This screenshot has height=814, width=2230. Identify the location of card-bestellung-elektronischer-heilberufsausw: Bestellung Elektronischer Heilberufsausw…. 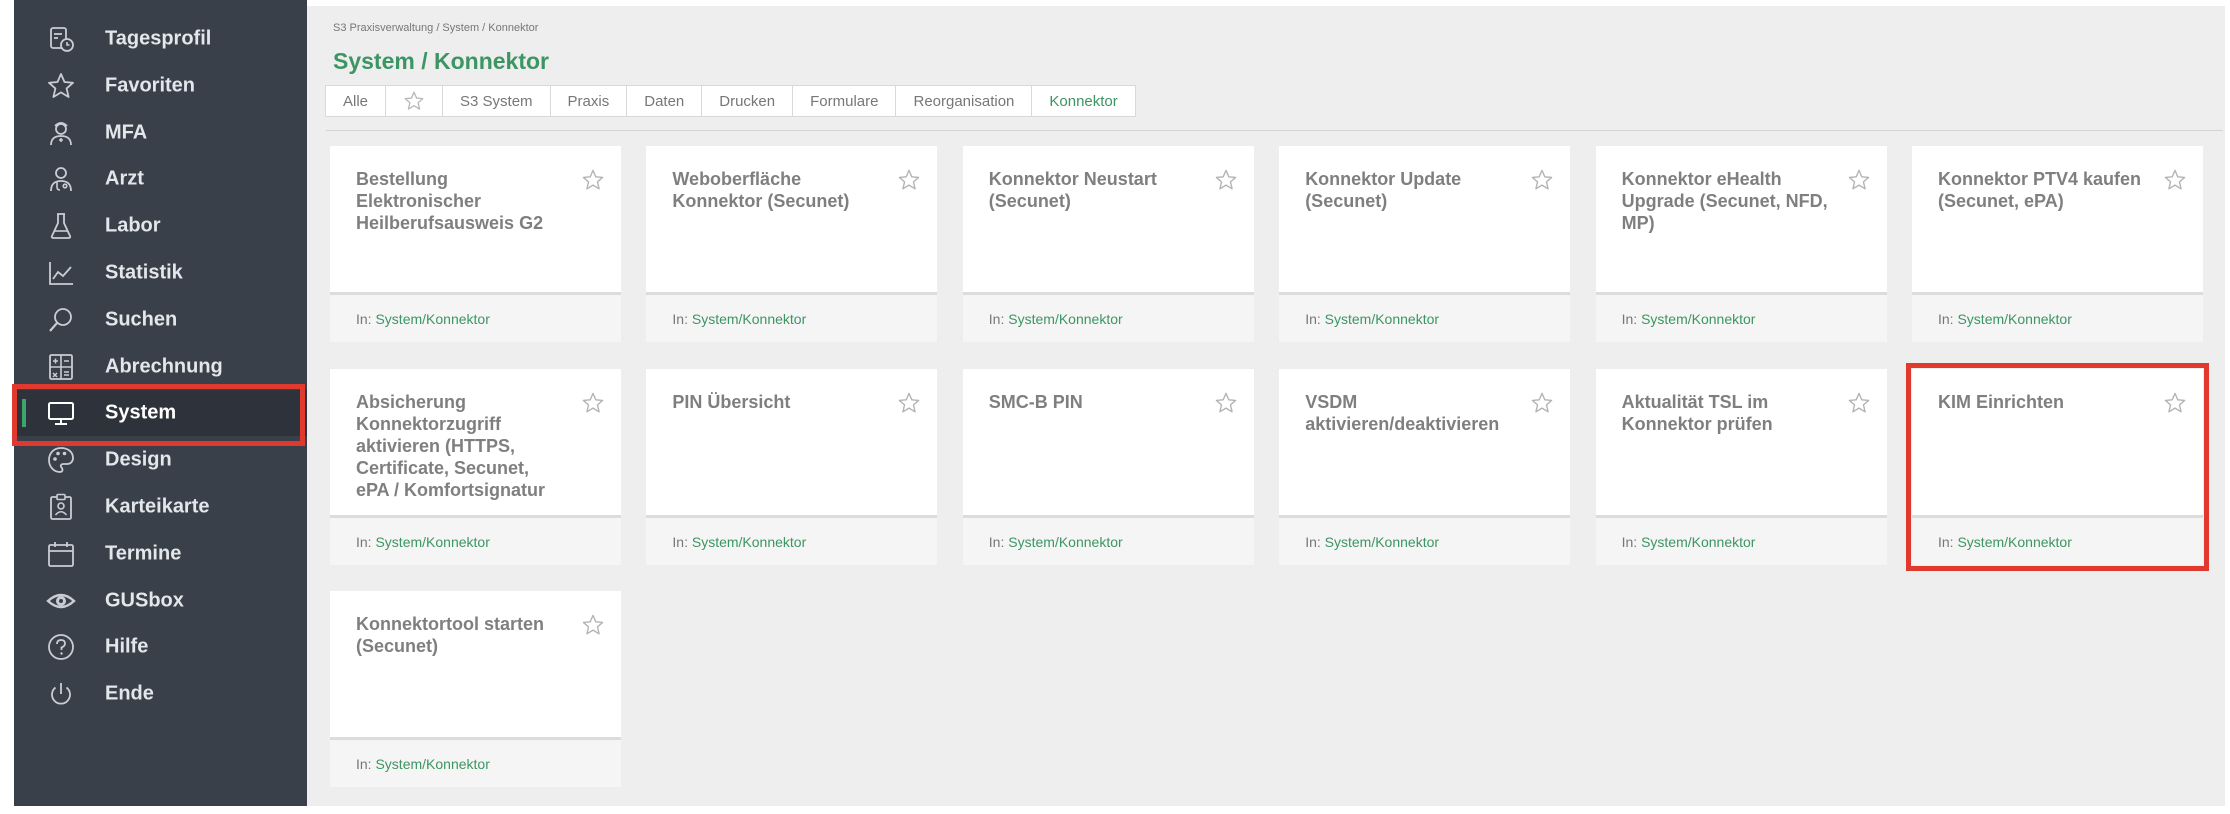
(475, 244).